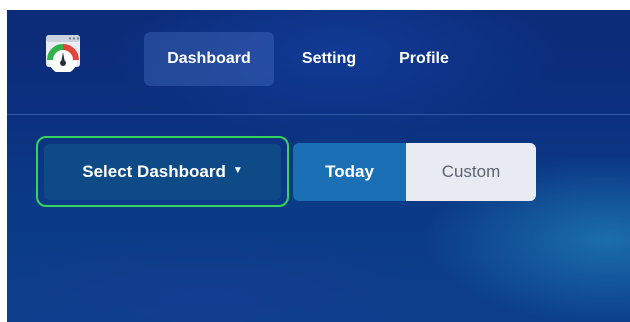  What do you see at coordinates (64, 53) in the screenshot?
I see `speedometer-logo-icon` at bounding box center [64, 53].